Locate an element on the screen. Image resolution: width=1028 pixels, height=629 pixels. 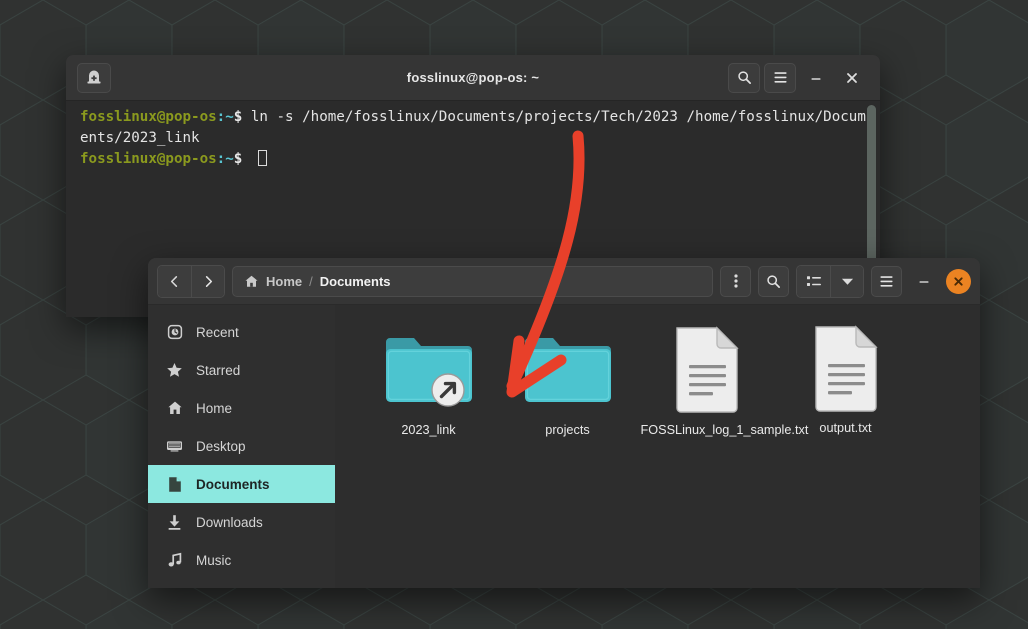
download-icon is located at coordinates (174, 522).